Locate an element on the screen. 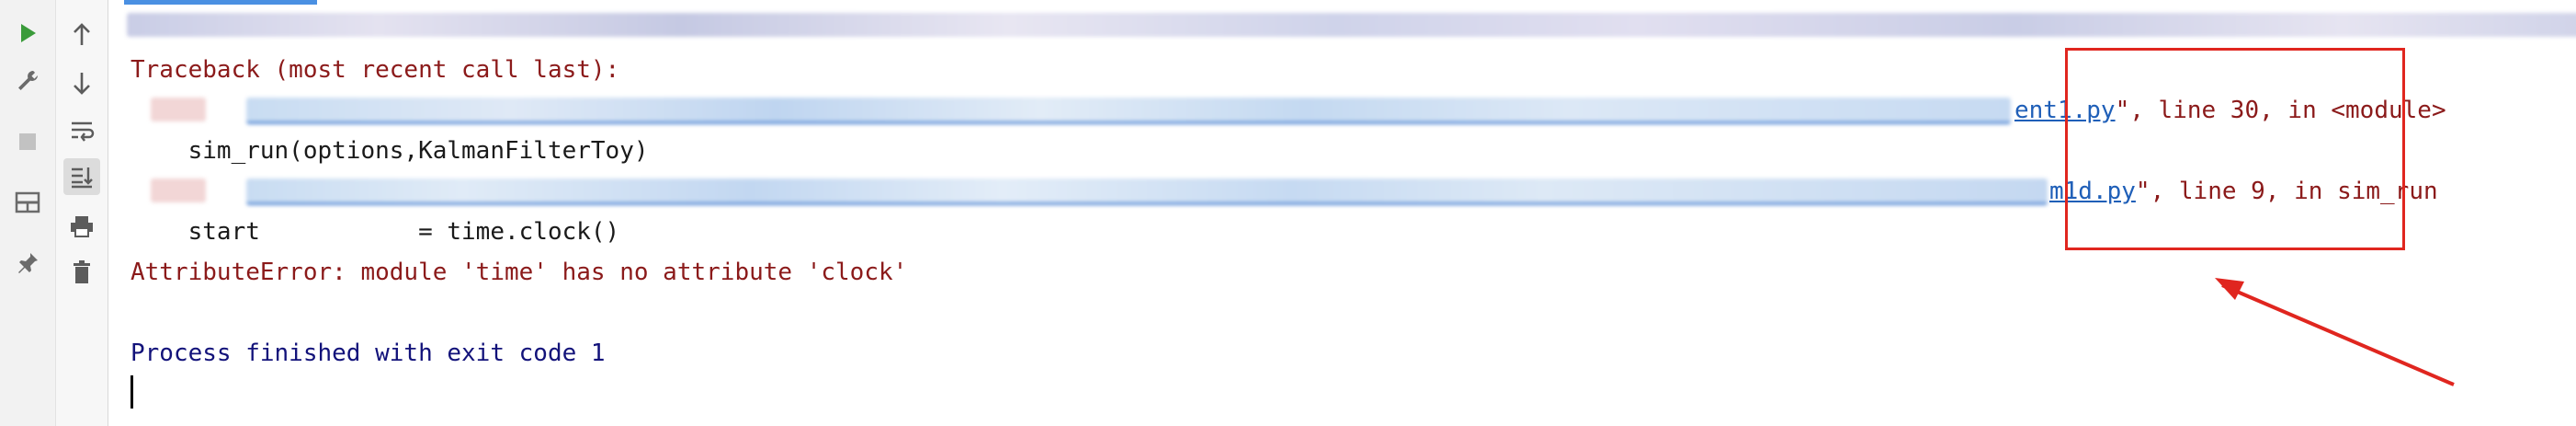 Image resolution: width=2576 pixels, height=426 pixels. annotation-arrow is located at coordinates (2335, 332).